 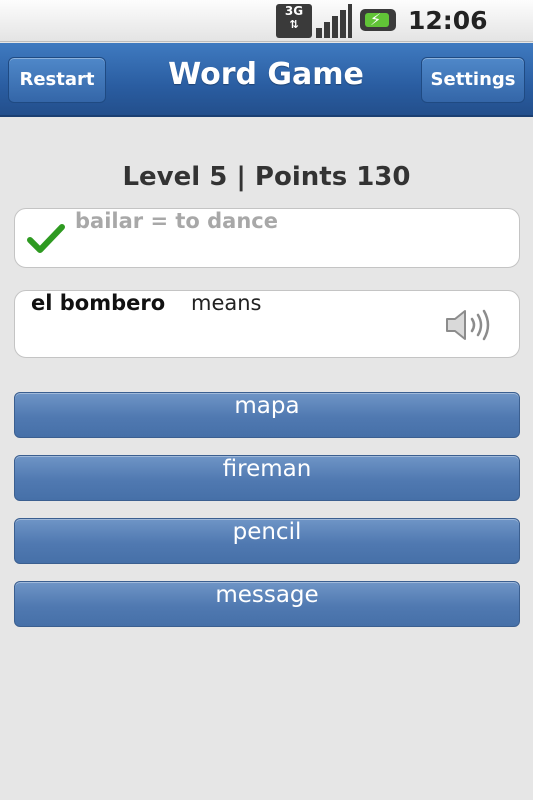 I want to click on answer-button-mapa: mapa, so click(x=267, y=415).